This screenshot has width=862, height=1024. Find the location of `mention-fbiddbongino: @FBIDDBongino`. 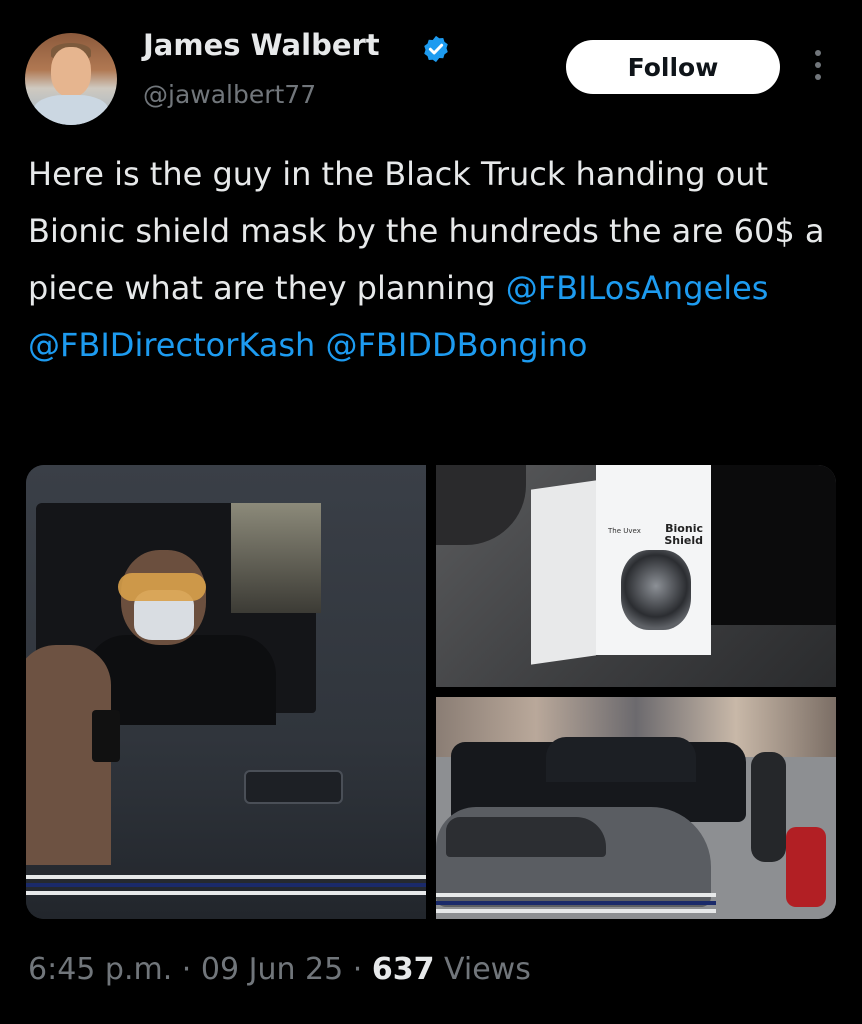

mention-fbiddbongino: @FBIDDBongino is located at coordinates (457, 345).